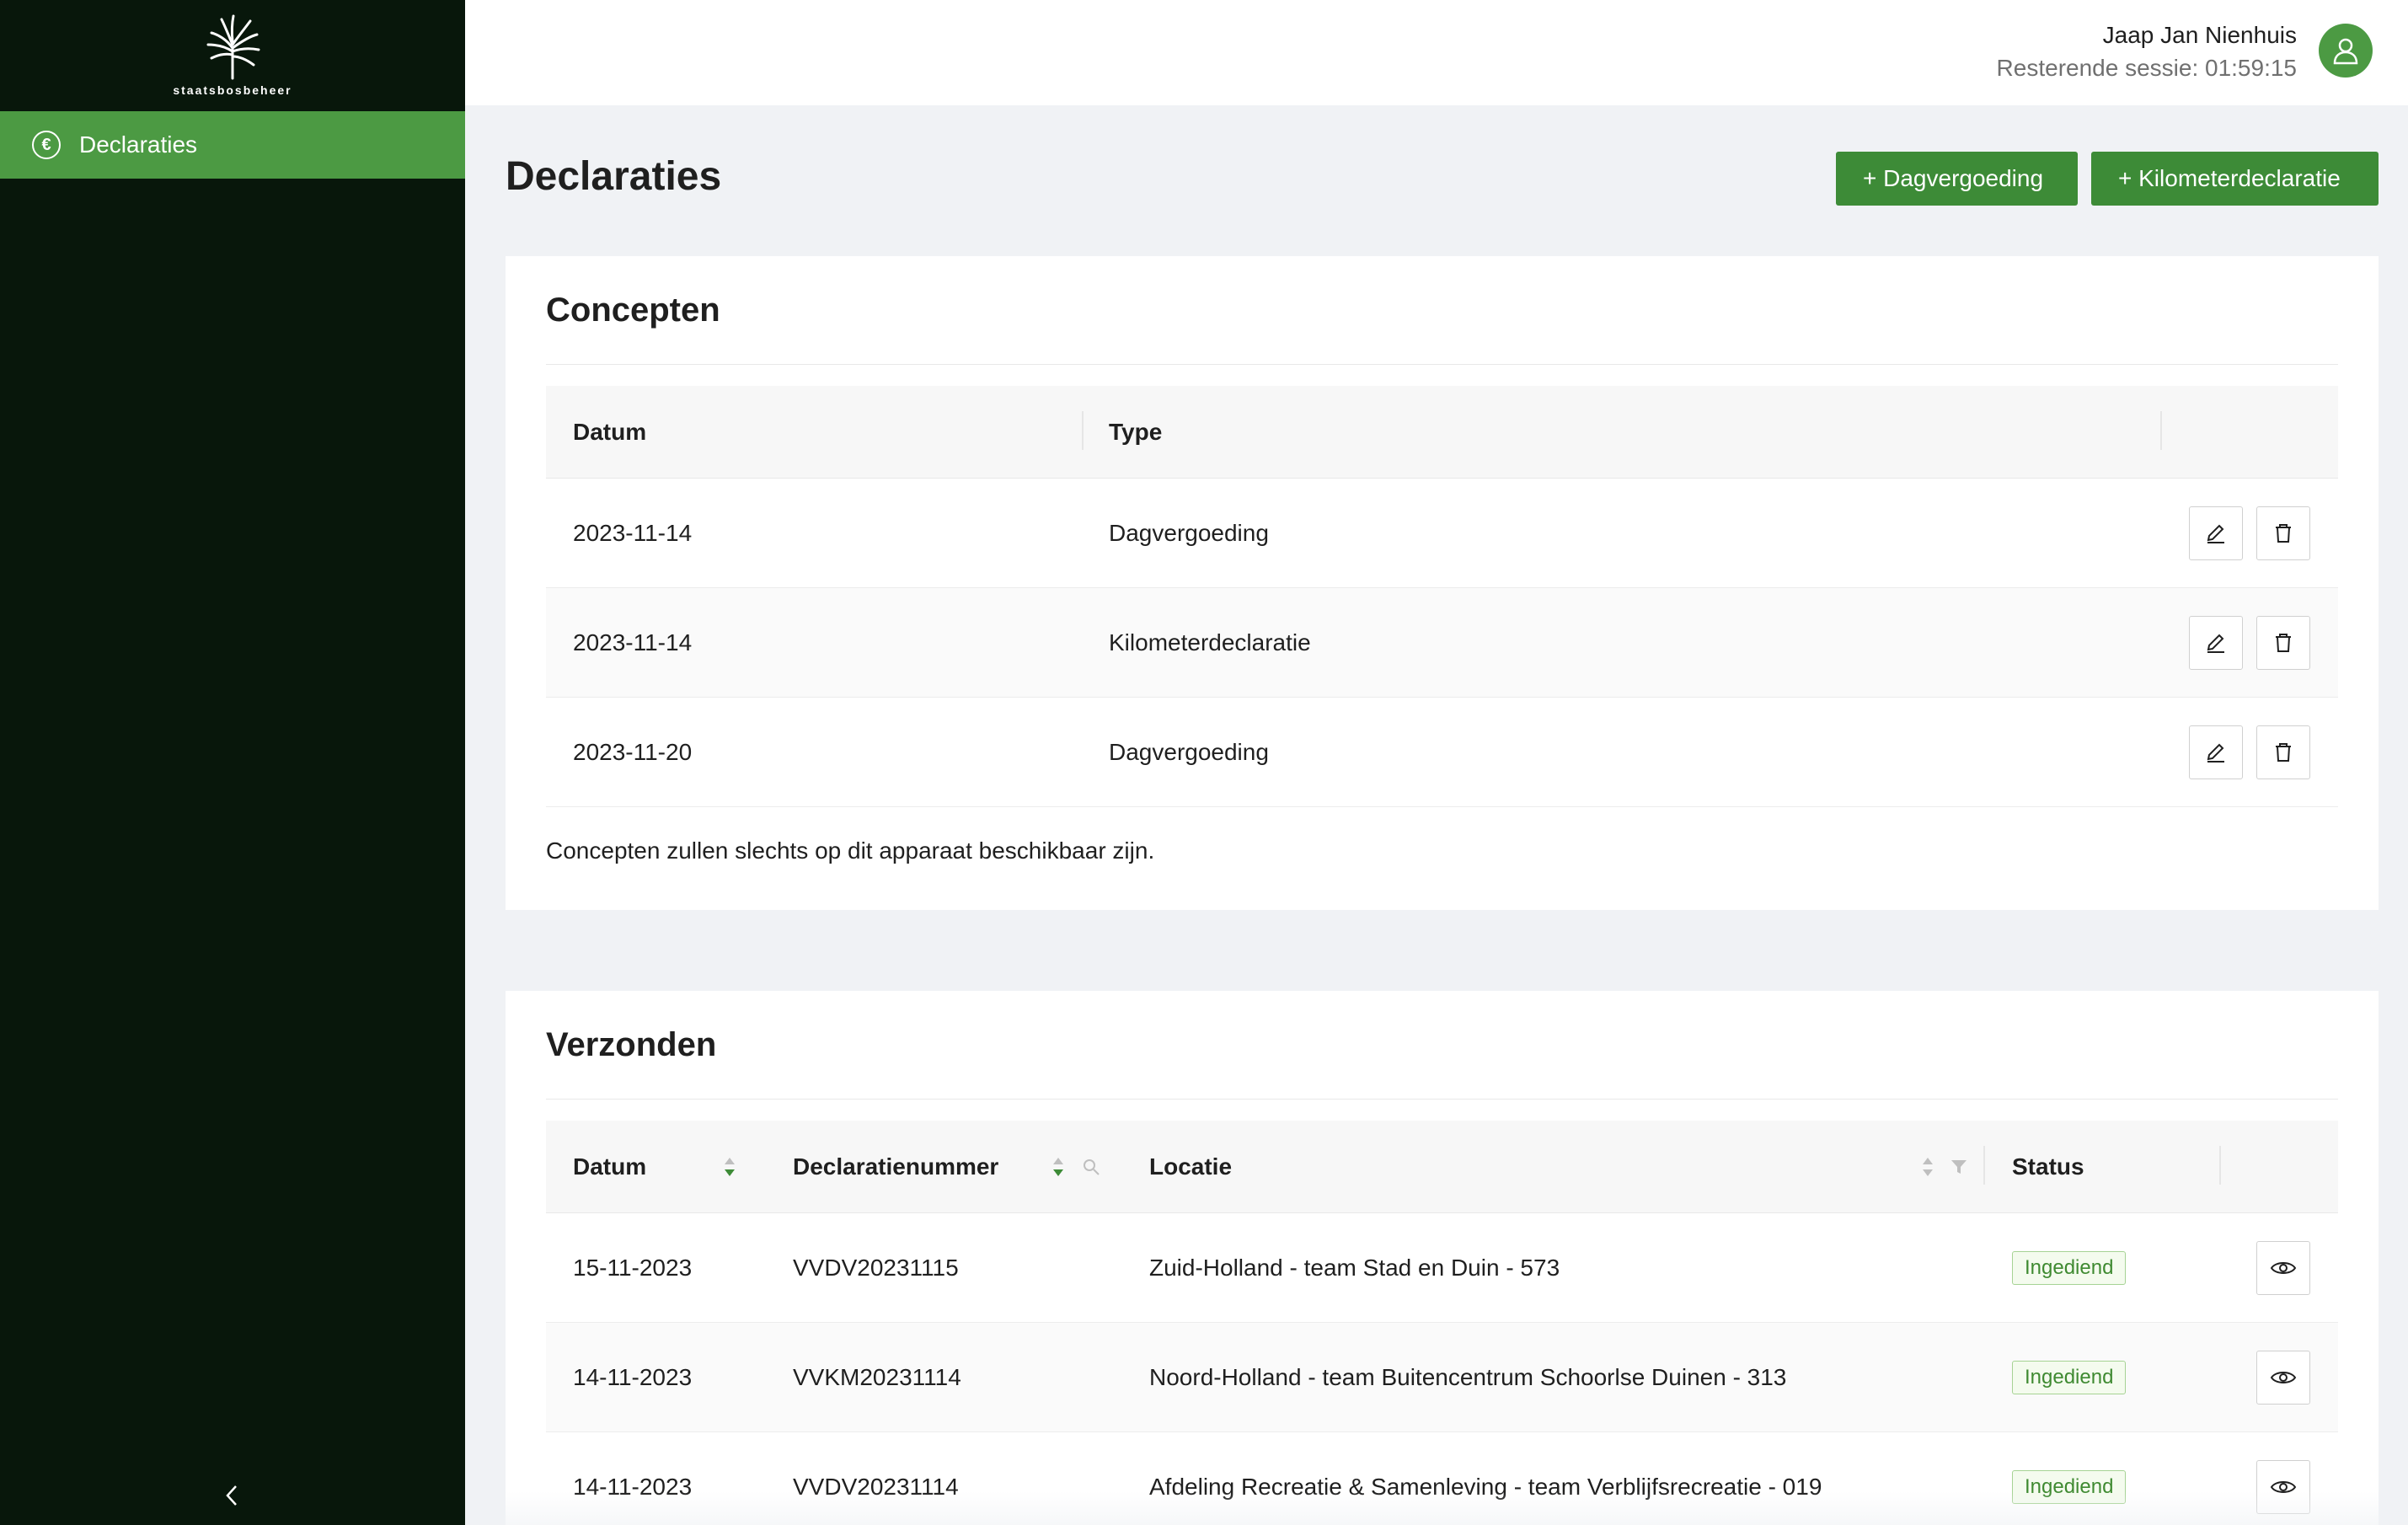  Describe the element at coordinates (1442, 643) in the screenshot. I see `table-row: 2023-11-14 Kilometerdeclaratie` at that location.